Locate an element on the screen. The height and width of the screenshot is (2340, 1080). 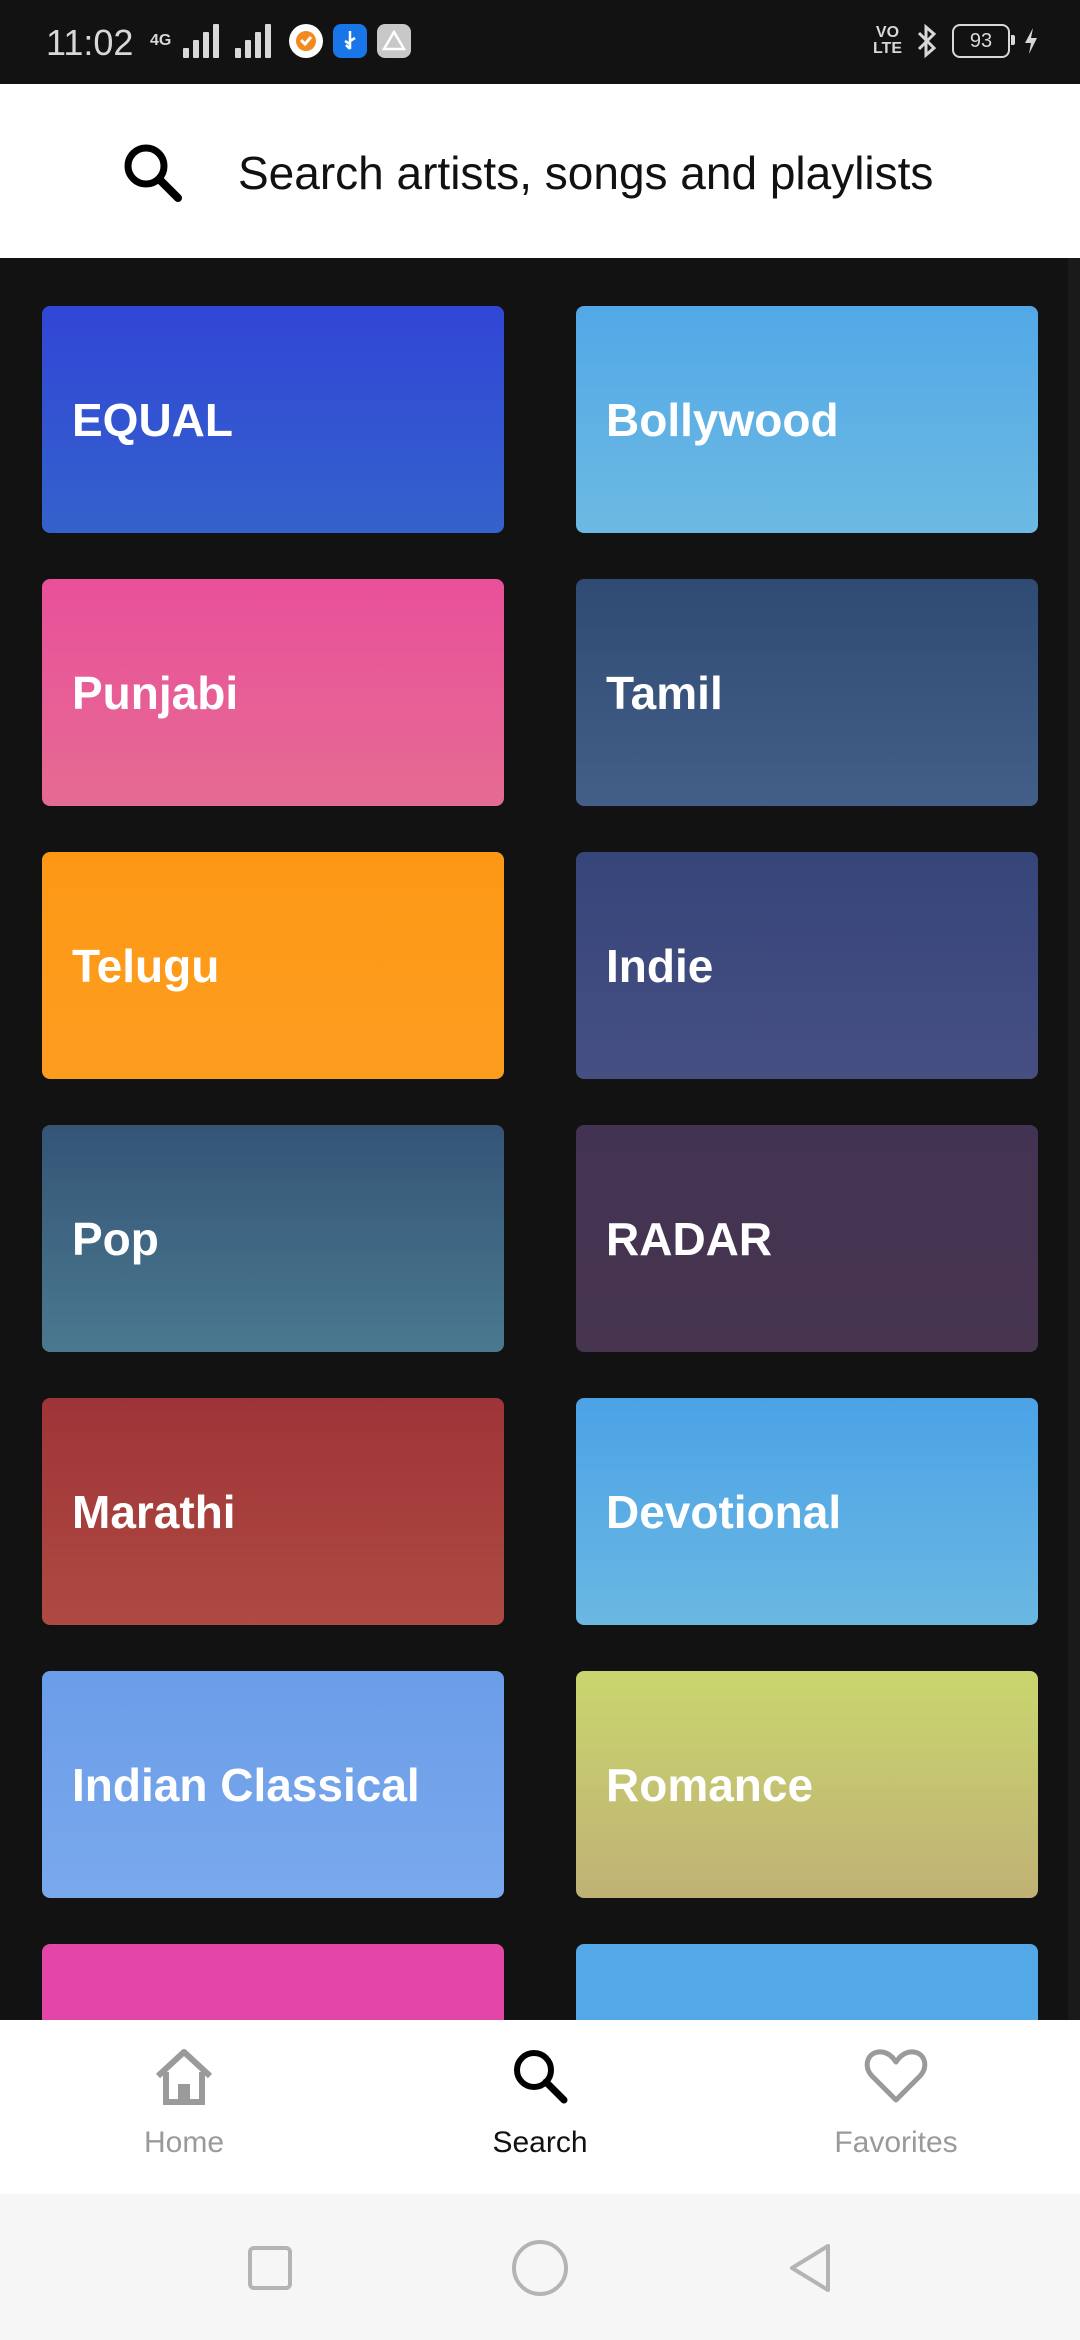
category-tile: EQUAL is located at coordinates (273, 419).